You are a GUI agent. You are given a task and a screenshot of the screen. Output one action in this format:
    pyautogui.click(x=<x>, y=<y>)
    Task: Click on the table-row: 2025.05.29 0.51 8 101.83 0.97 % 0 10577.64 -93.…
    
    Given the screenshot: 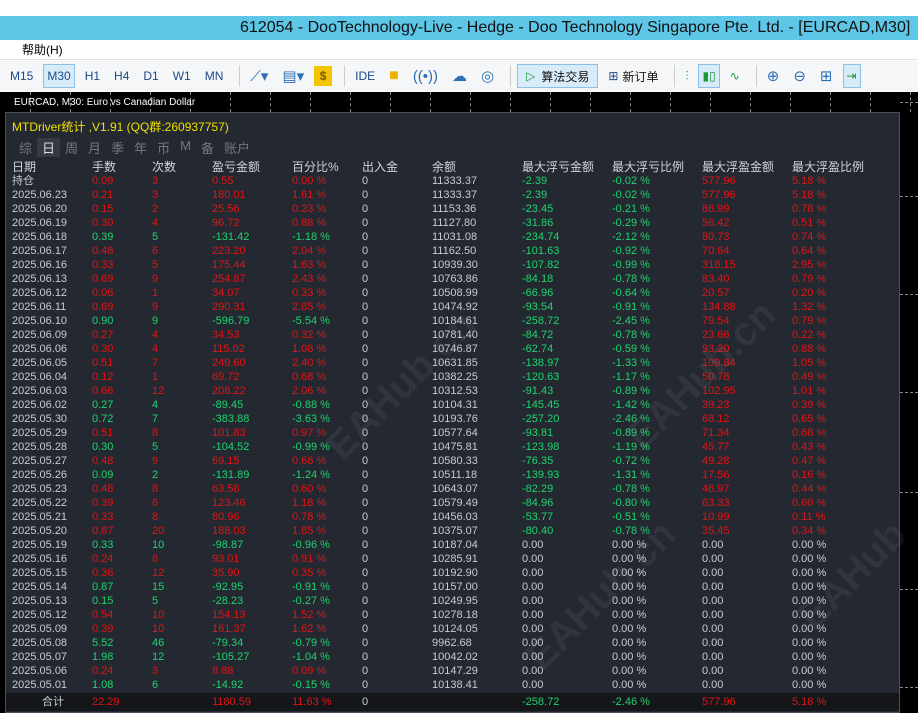 What is the action you would take?
    pyautogui.click(x=452, y=433)
    